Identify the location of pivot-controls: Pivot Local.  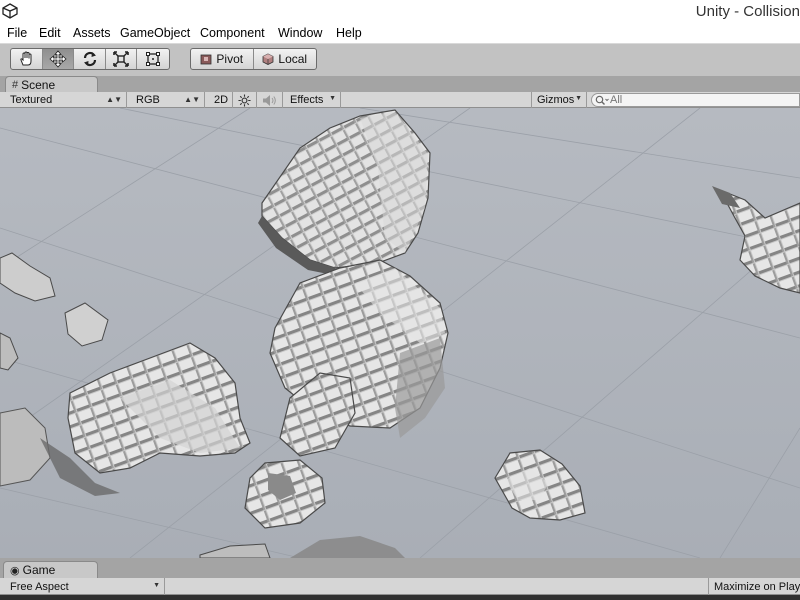
(253, 59).